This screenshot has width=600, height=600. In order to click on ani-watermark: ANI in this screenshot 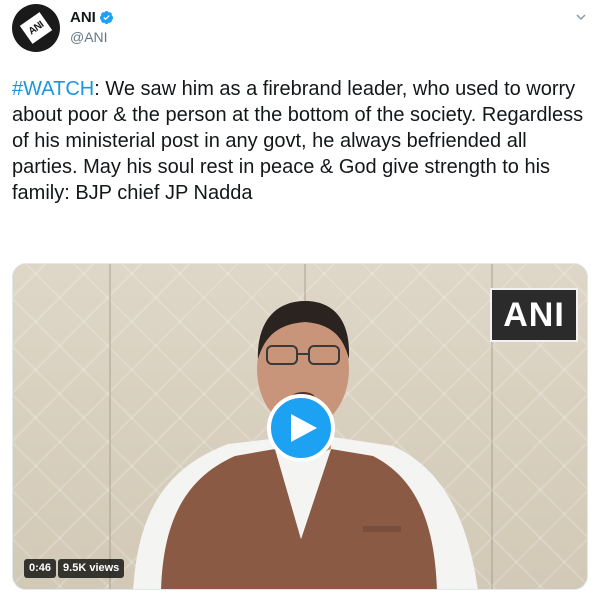, I will do `click(534, 315)`.